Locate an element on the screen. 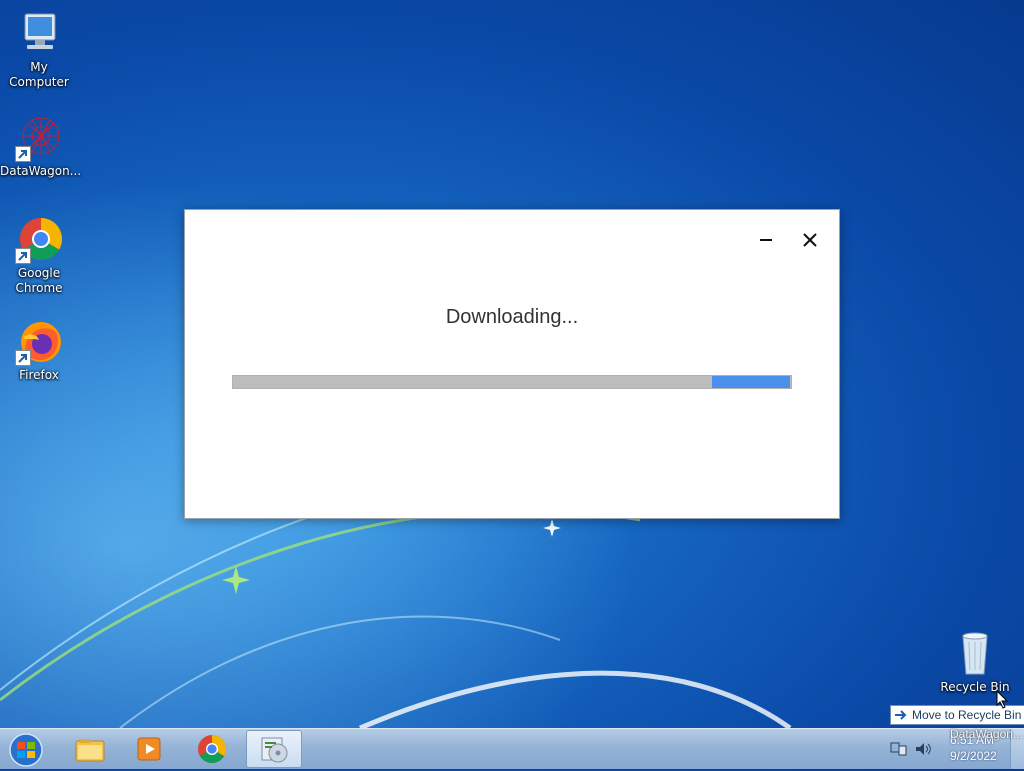 This screenshot has width=1024, height=771. taskbar: 6:51 AM 9/2/2022 is located at coordinates (512, 748).